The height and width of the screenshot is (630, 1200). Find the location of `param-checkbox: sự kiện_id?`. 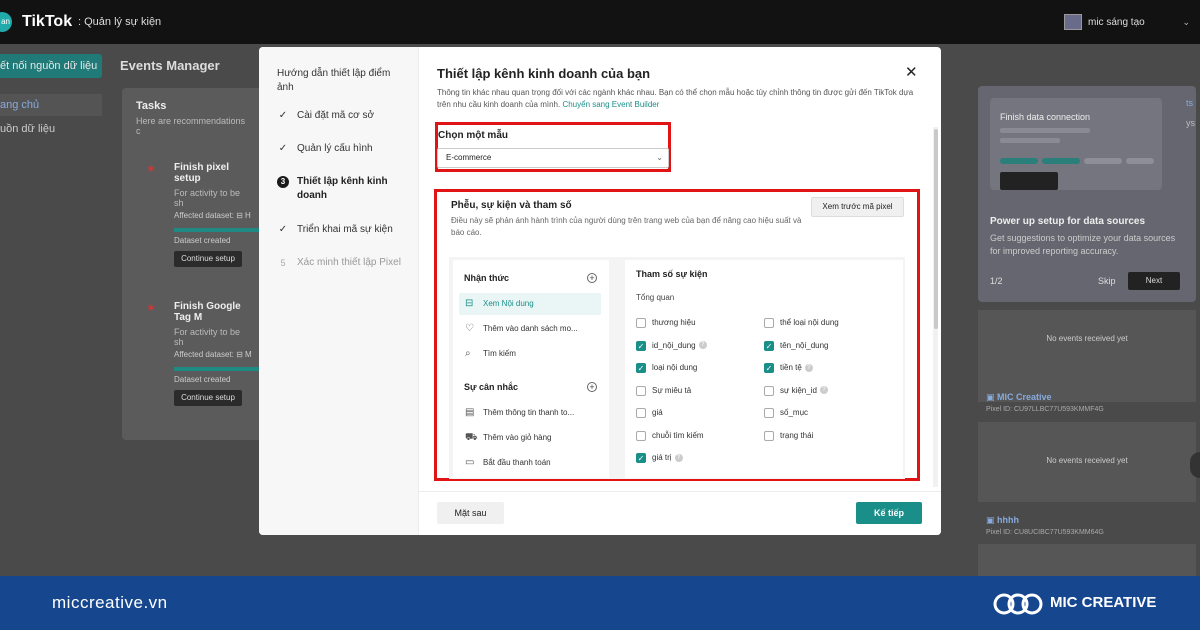

param-checkbox: sự kiện_id? is located at coordinates (796, 391).